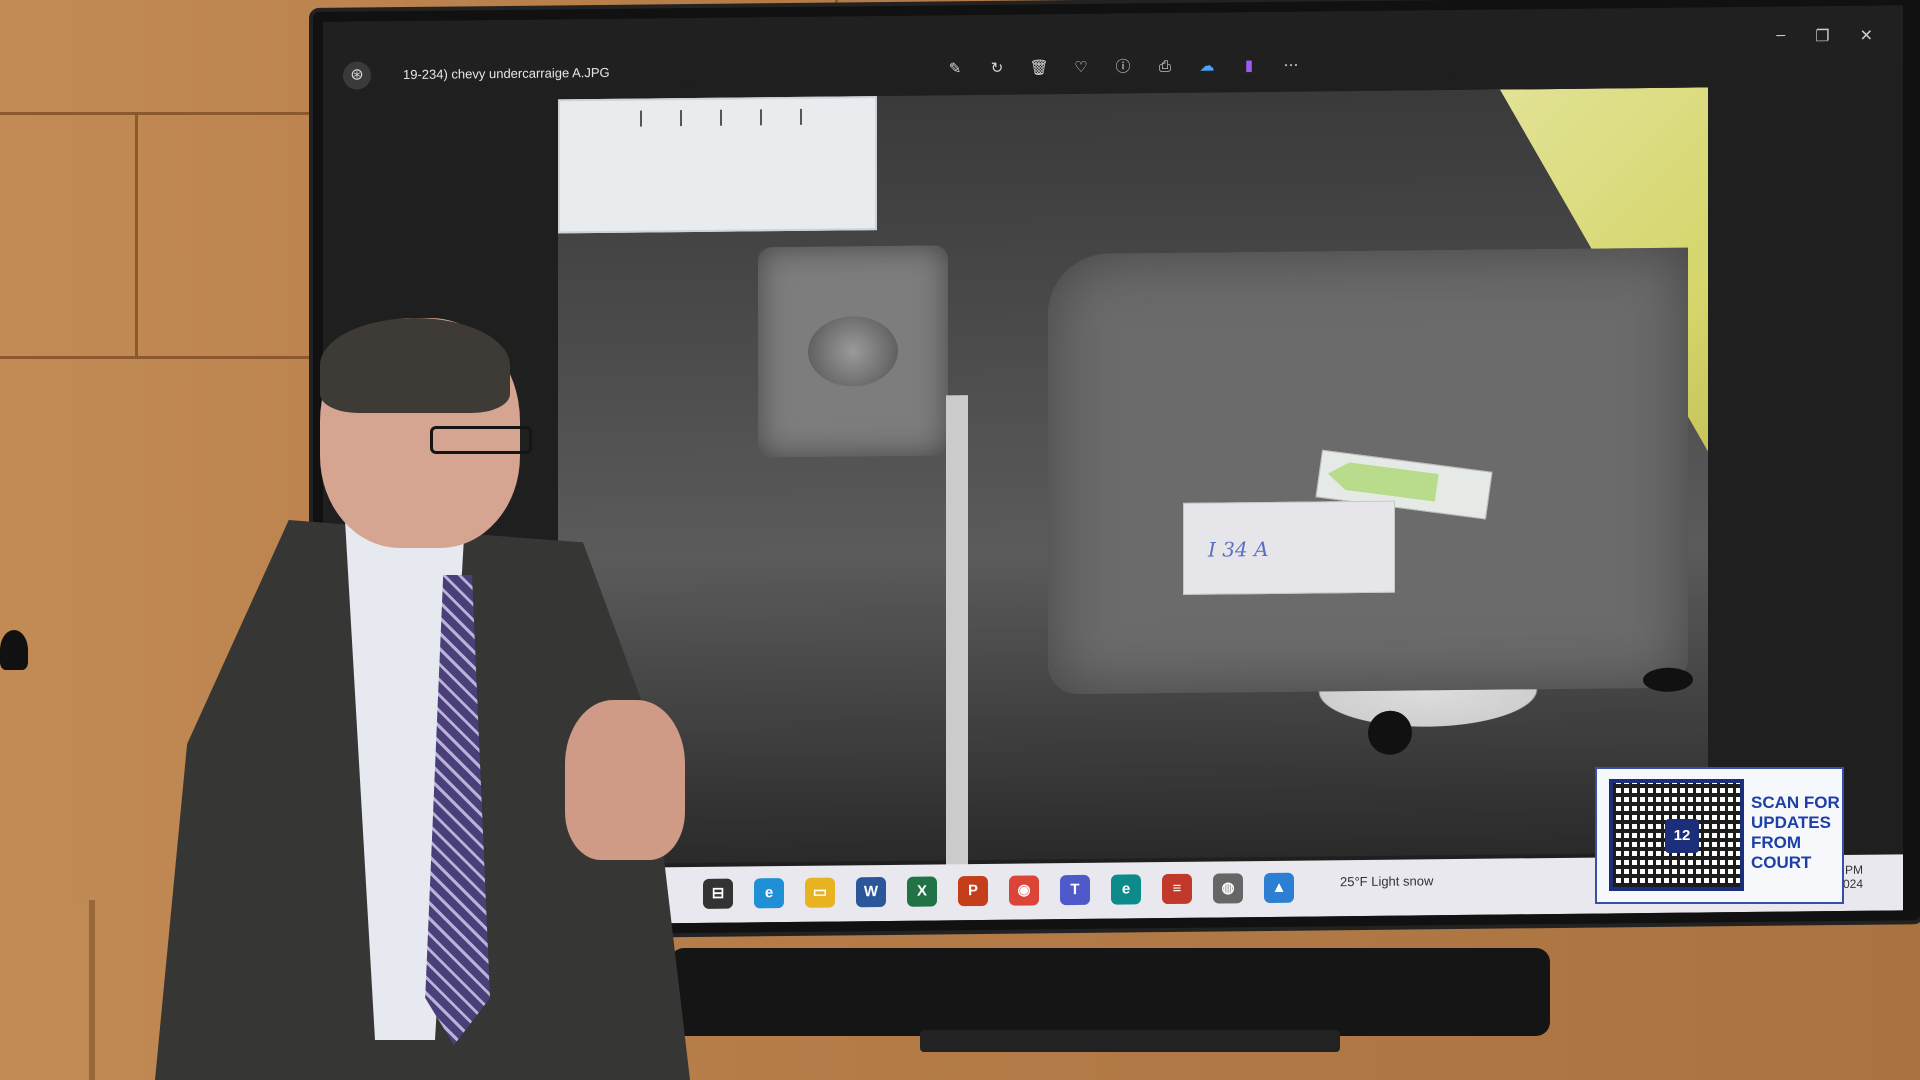 The width and height of the screenshot is (1920, 1080). I want to click on info-icon: ⓘ, so click(1123, 67).